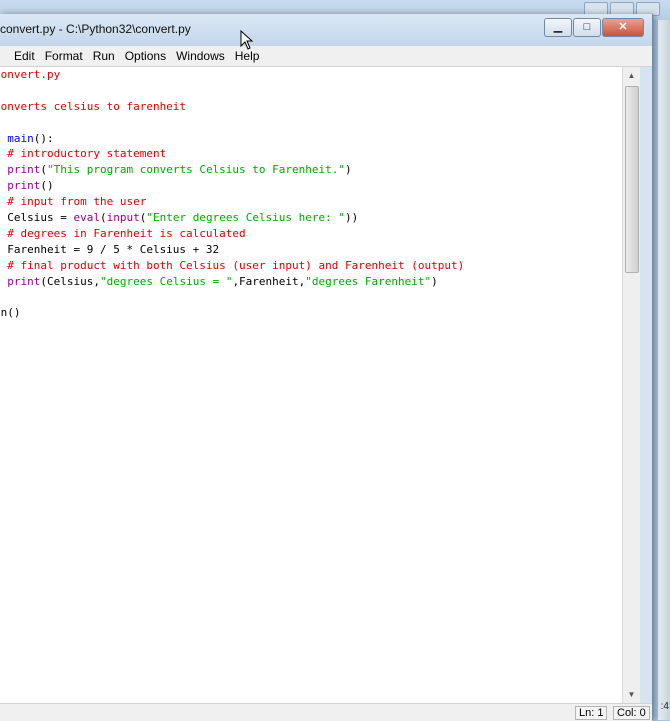 This screenshot has width=670, height=721. What do you see at coordinates (47, 186) in the screenshot?
I see `code-token-plain: ()` at bounding box center [47, 186].